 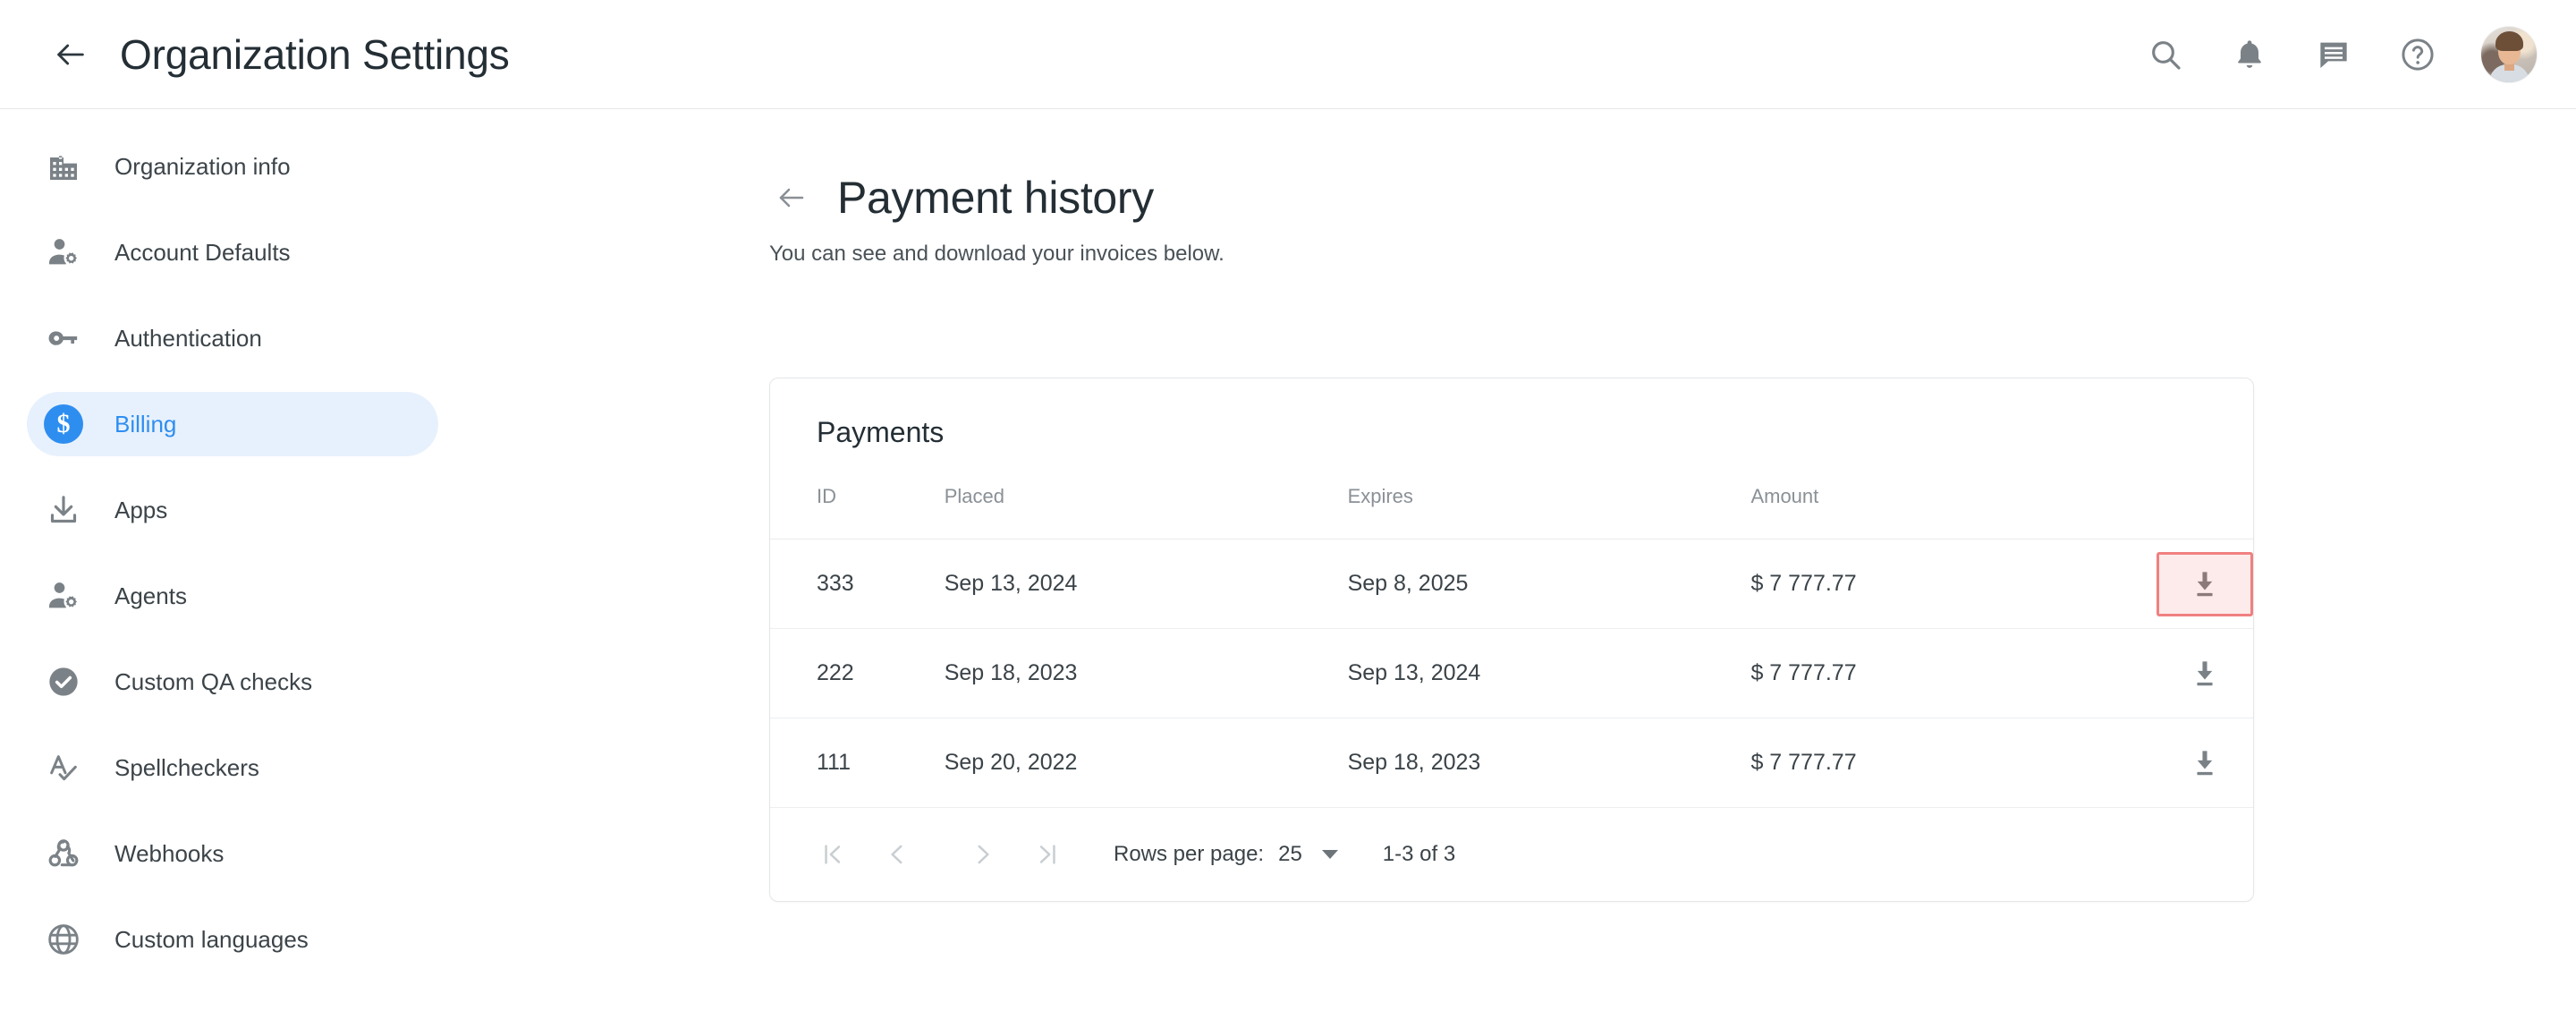 I want to click on check-circle-icon, so click(x=63, y=682).